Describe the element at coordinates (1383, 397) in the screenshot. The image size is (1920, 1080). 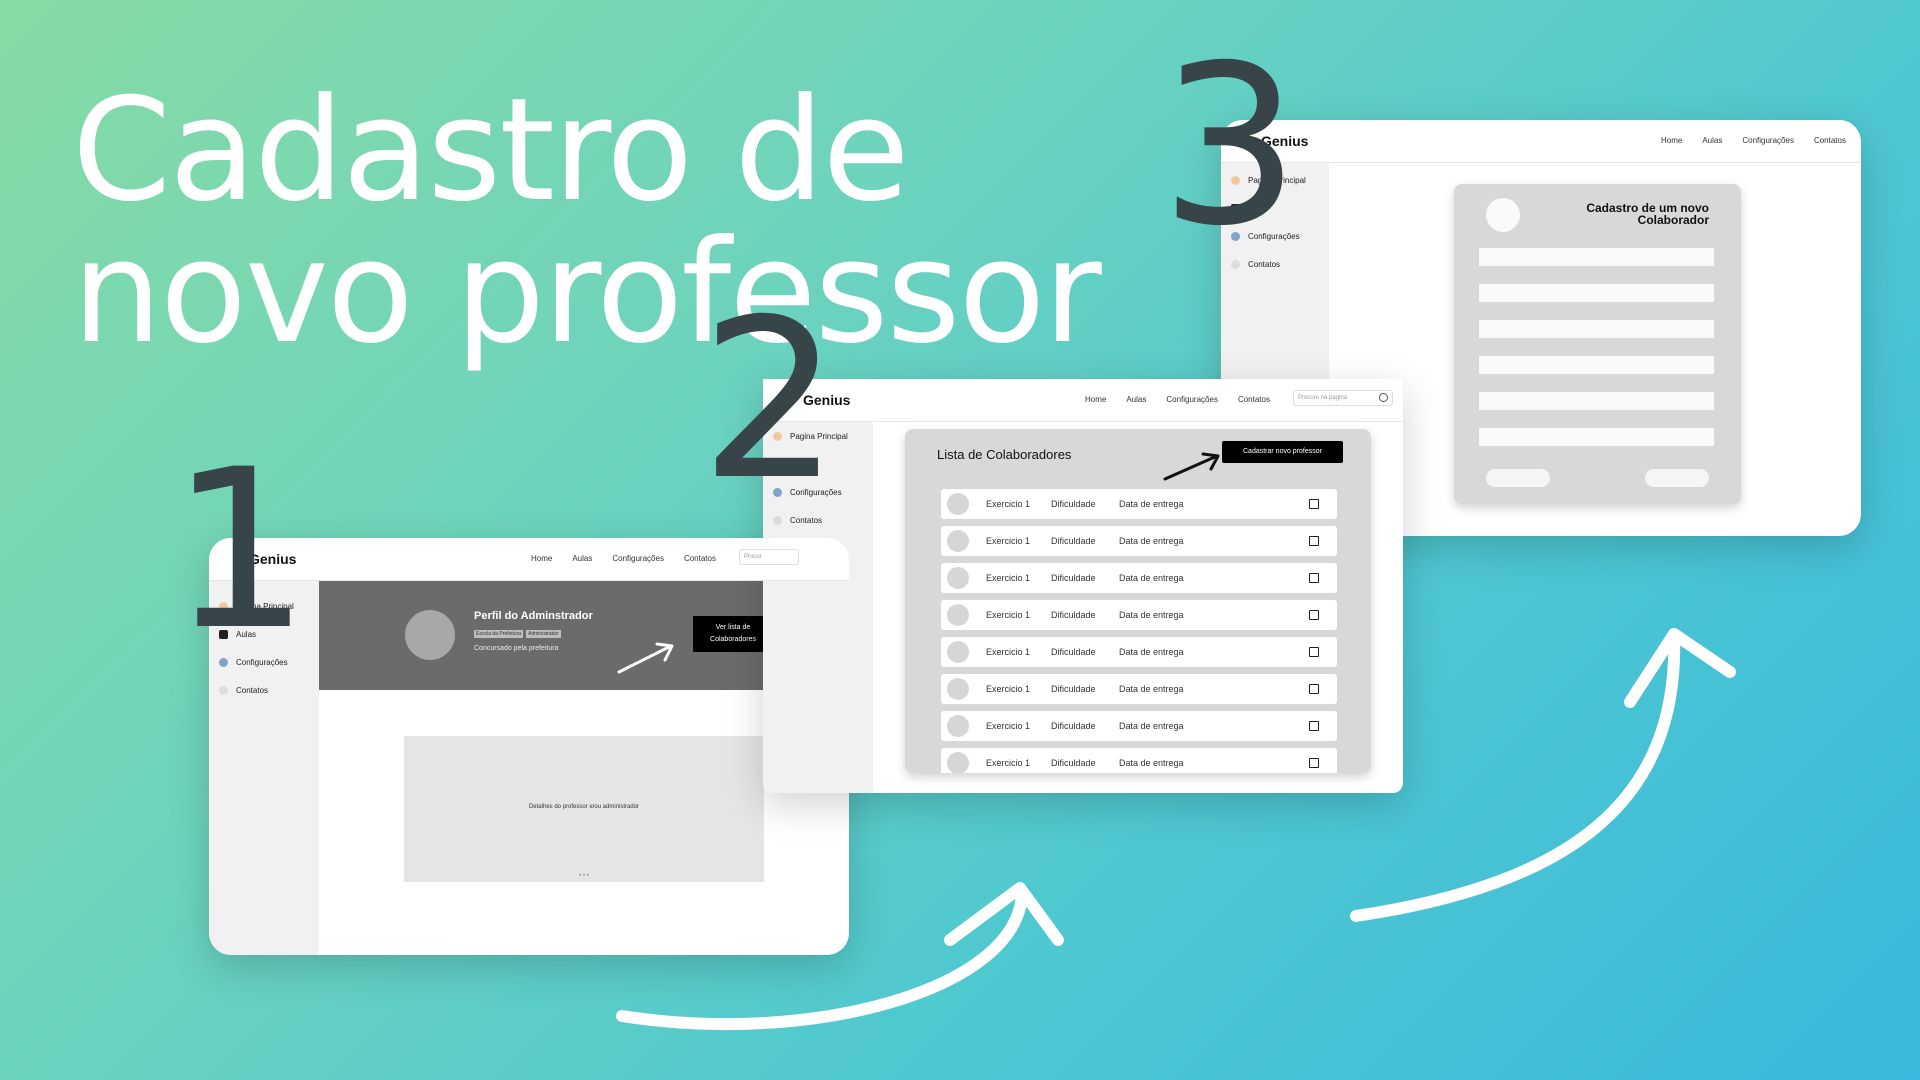
I see `search-icon` at that location.